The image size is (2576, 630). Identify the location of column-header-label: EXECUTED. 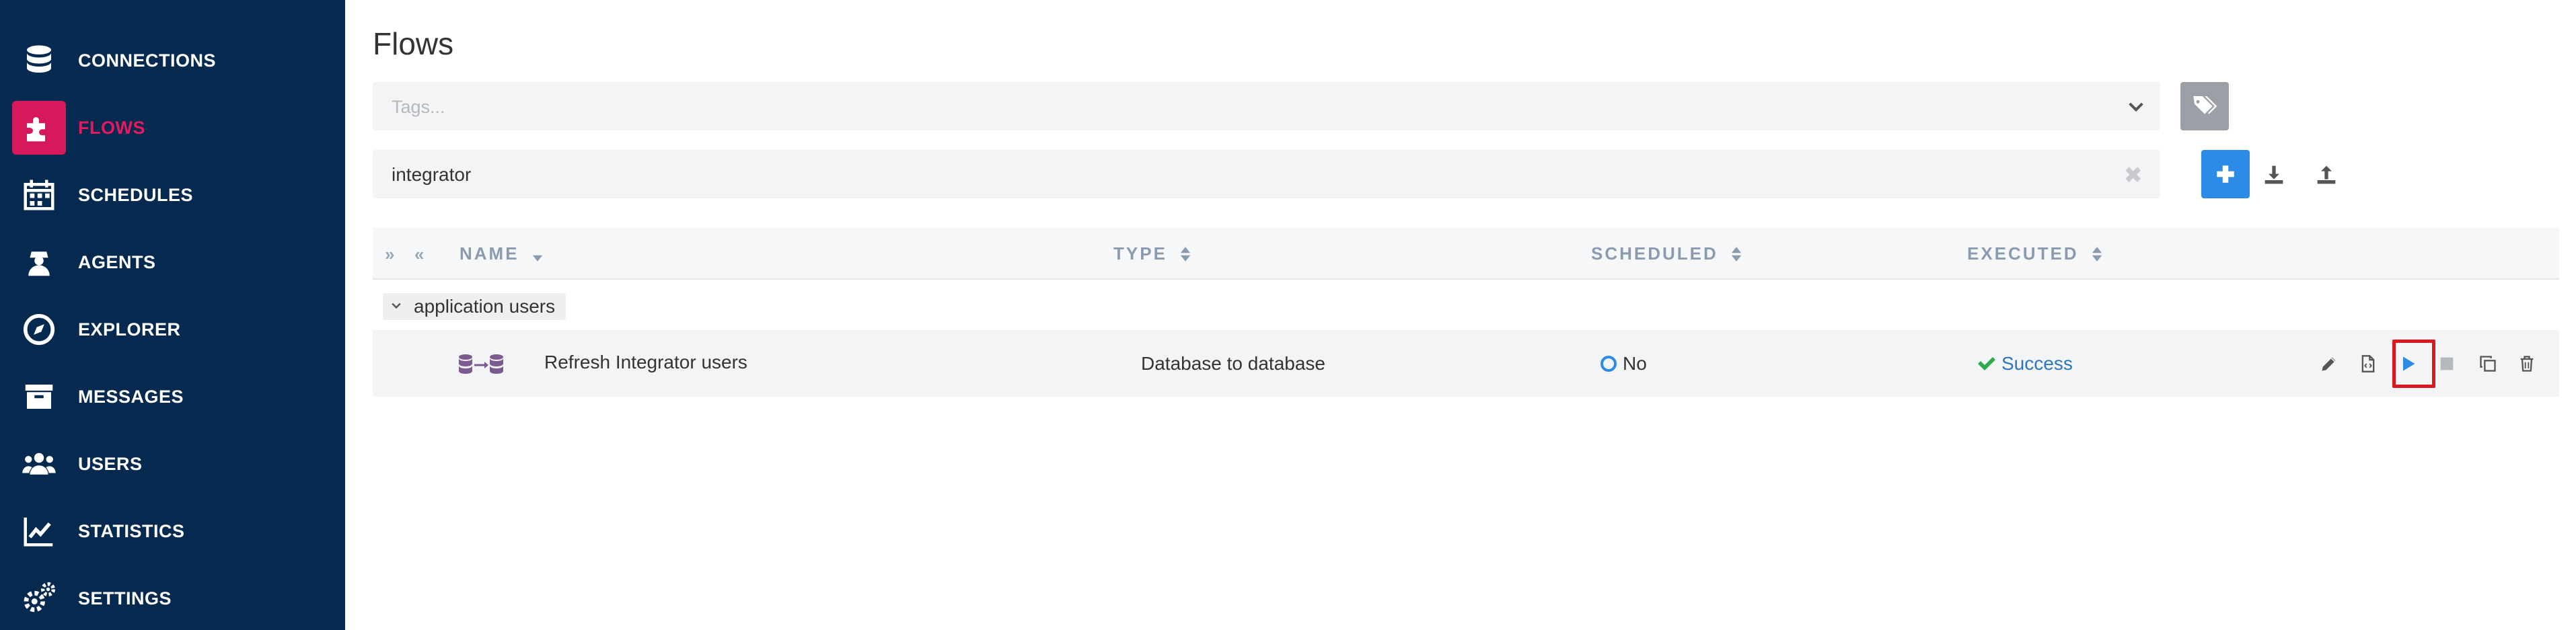
(2023, 253).